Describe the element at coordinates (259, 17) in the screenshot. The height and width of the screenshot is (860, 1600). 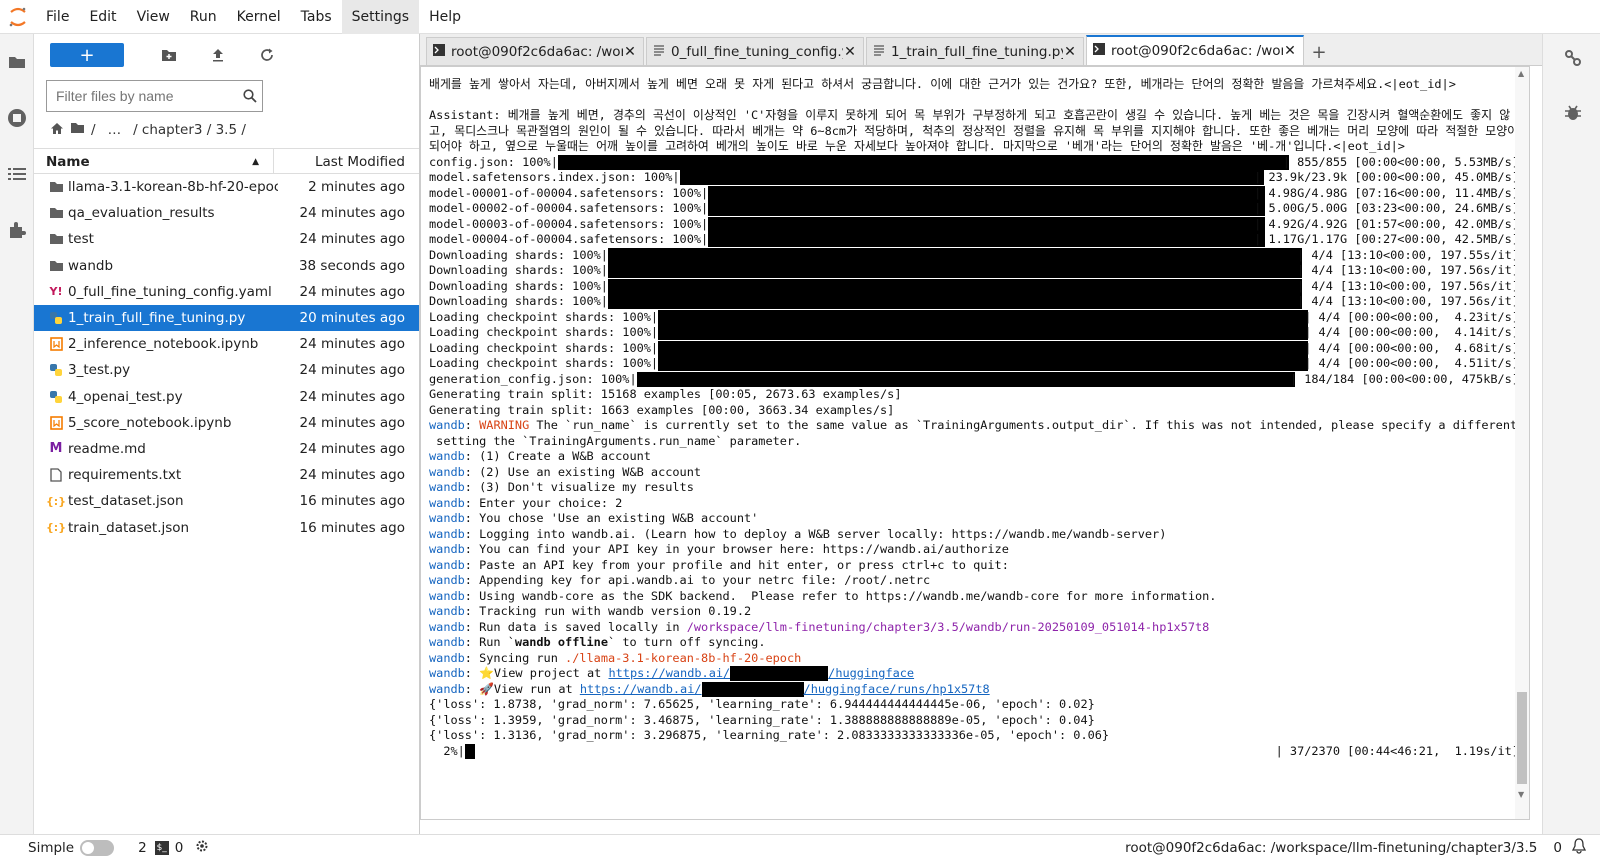
I see `menu-kernel: Kernel` at that location.